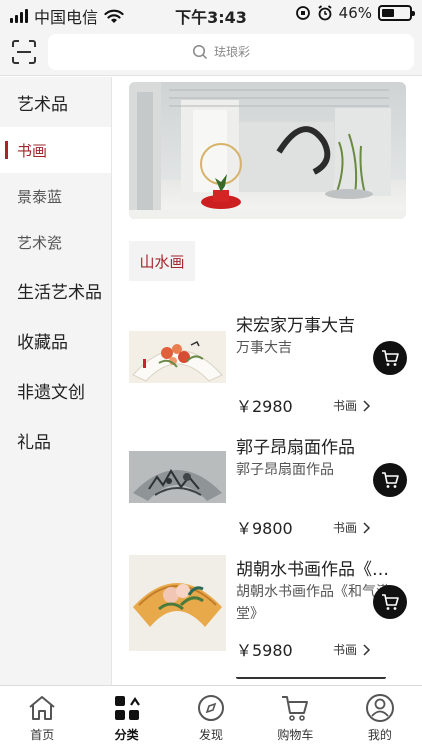 The width and height of the screenshot is (422, 750). I want to click on product-card-partial, so click(311, 681).